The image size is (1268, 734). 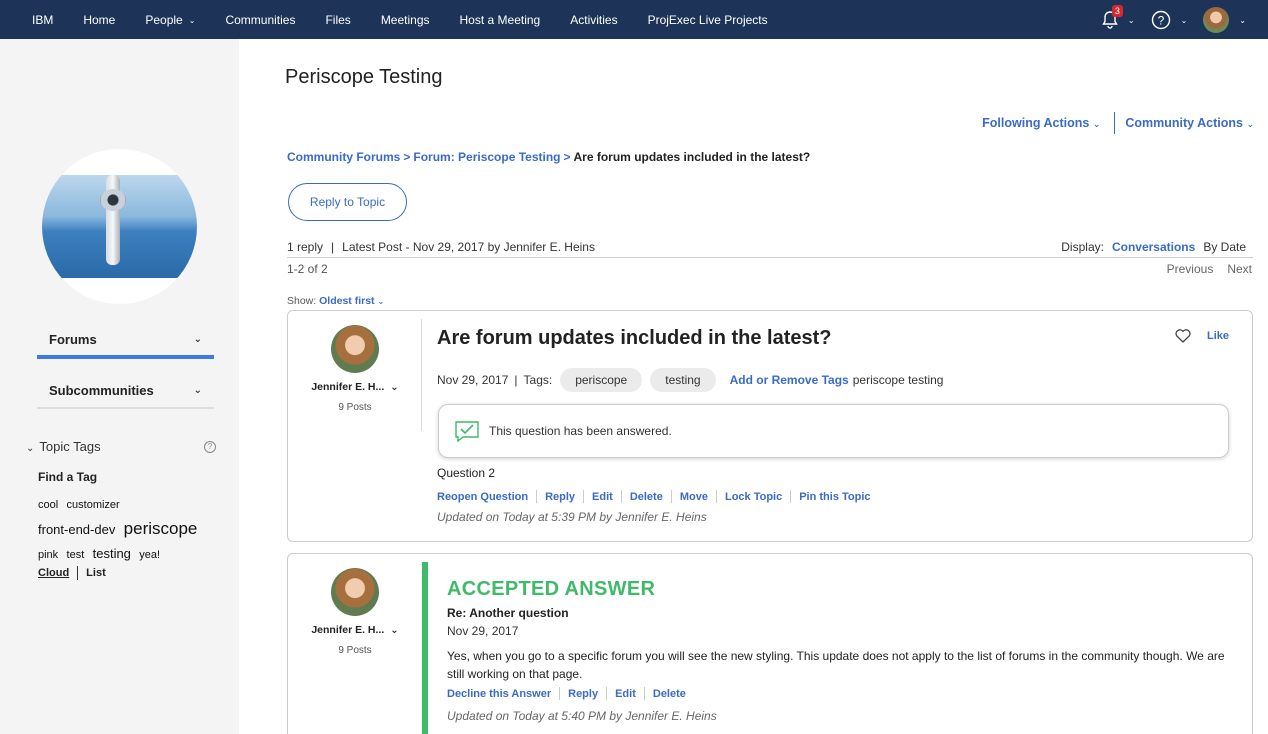 I want to click on tag-chip: testing, so click(x=683, y=380).